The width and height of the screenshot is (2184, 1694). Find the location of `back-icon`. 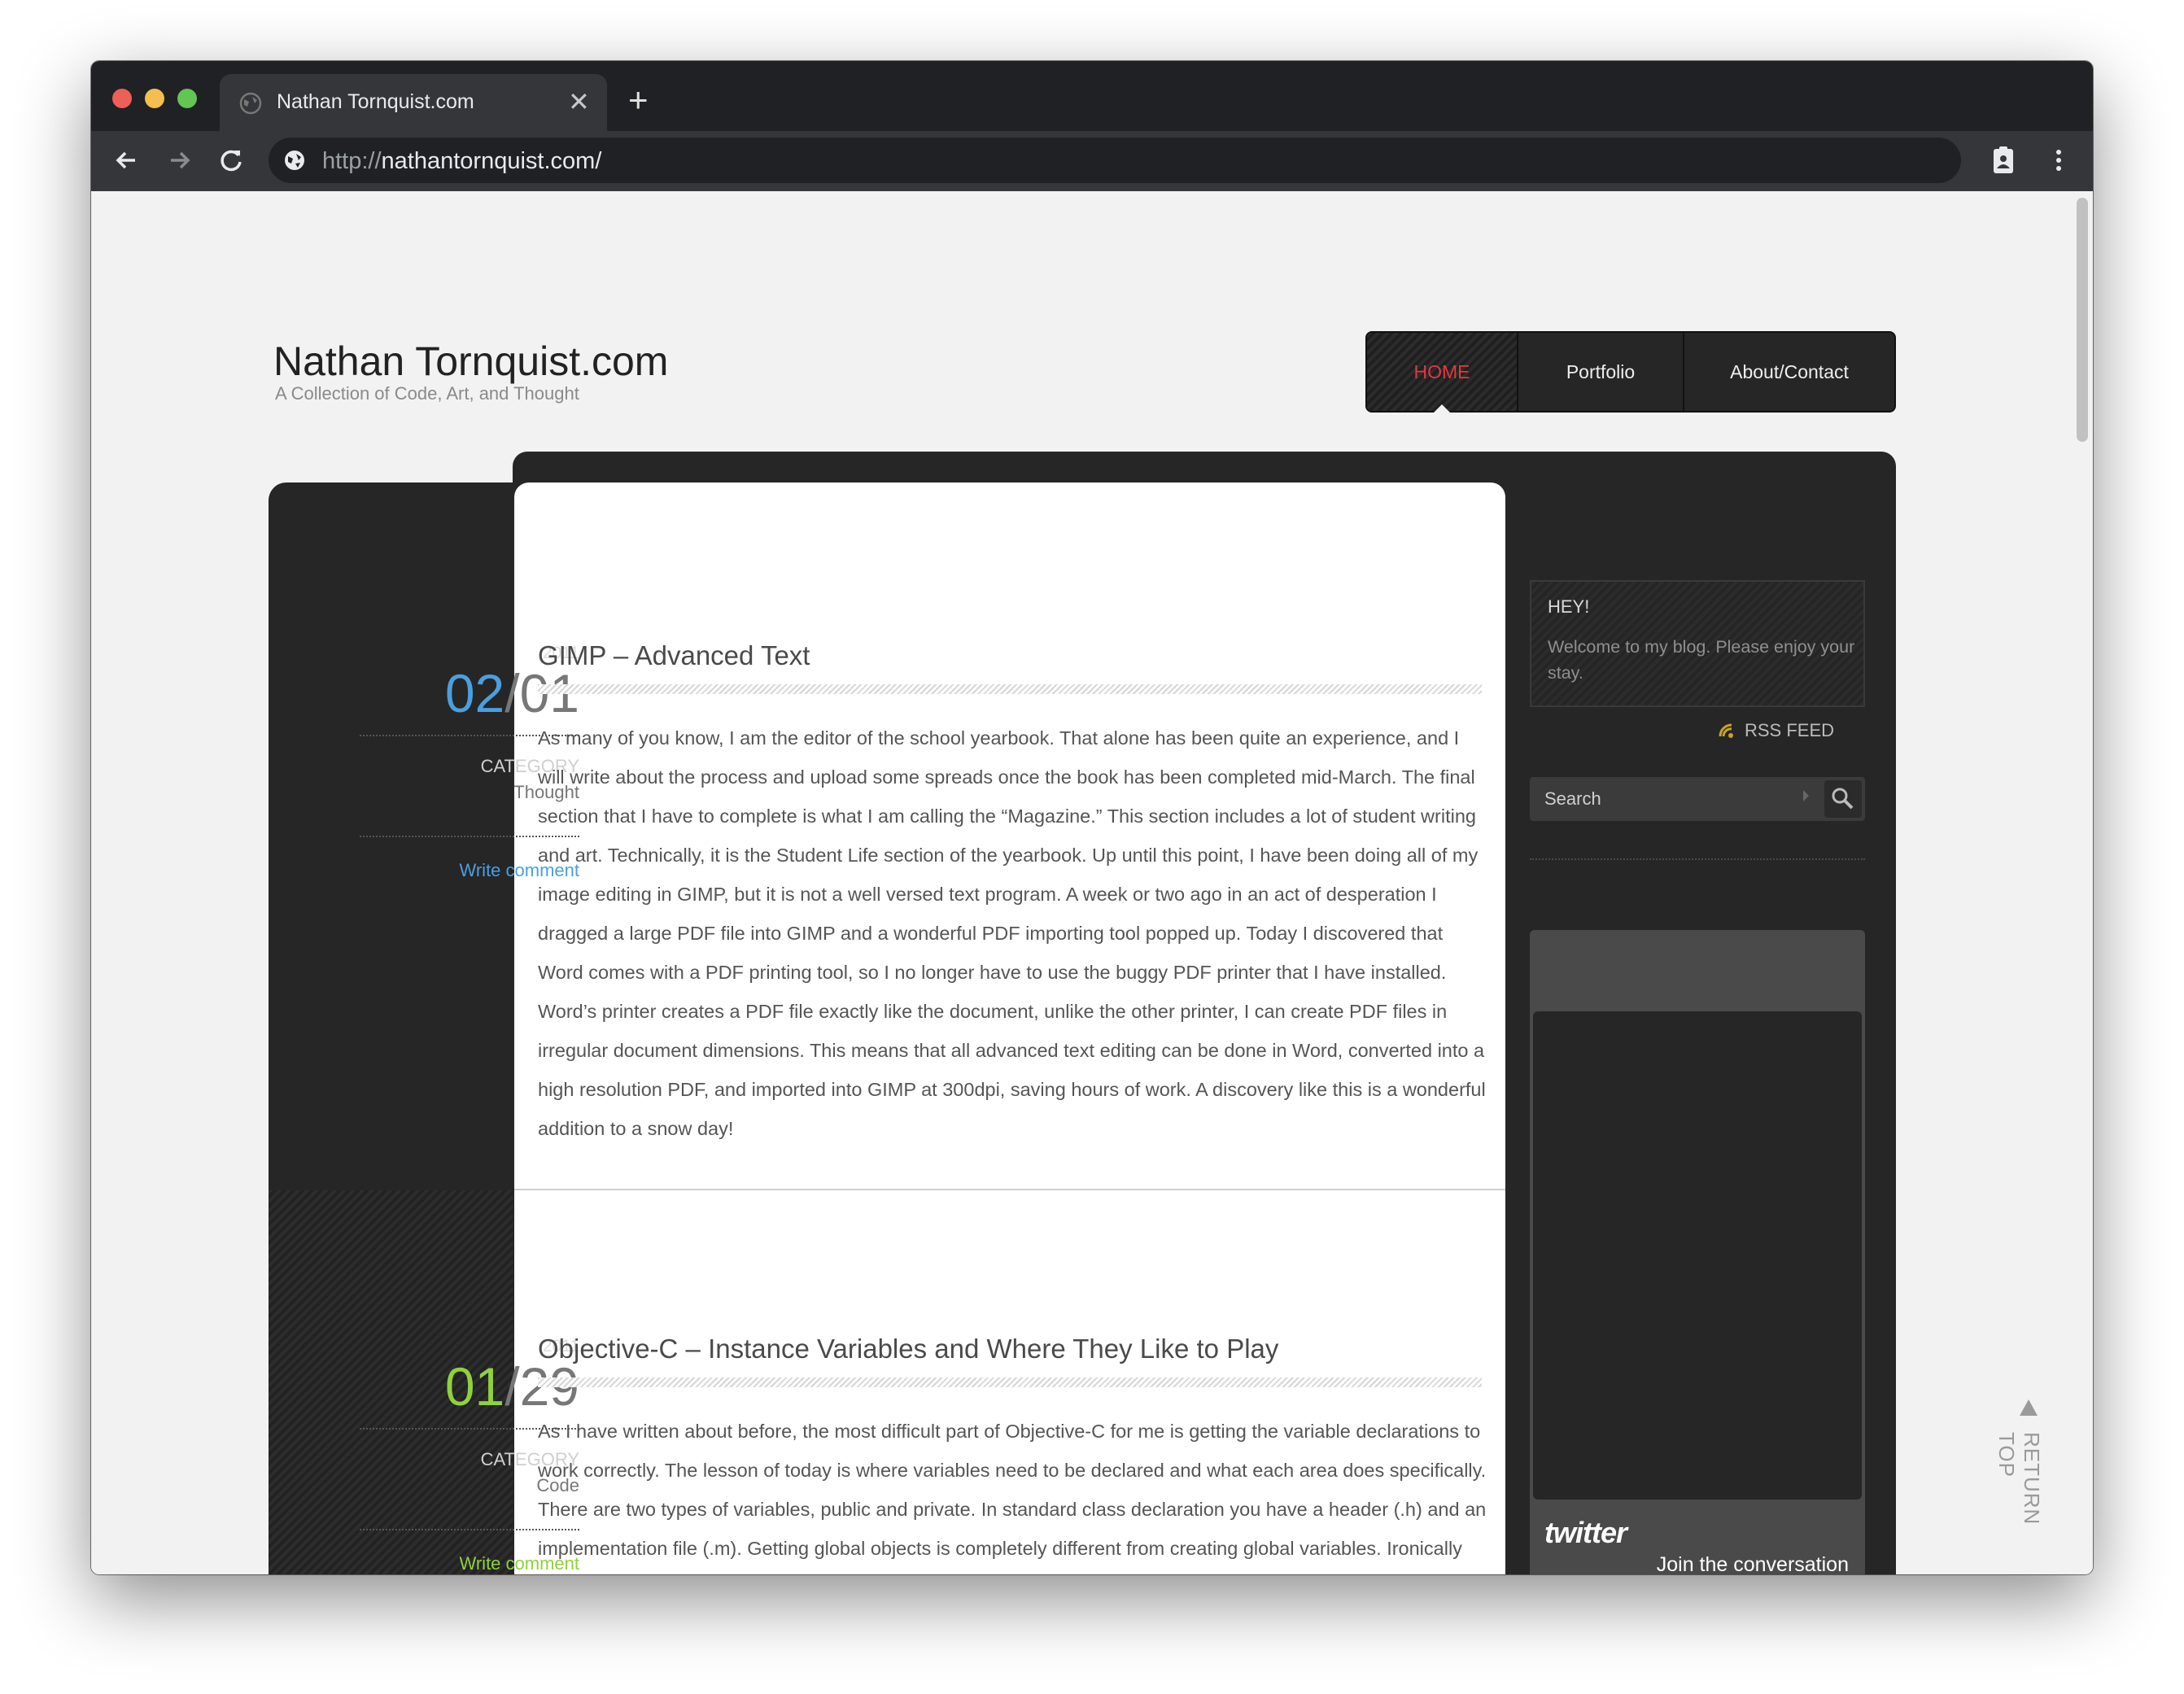

back-icon is located at coordinates (127, 160).